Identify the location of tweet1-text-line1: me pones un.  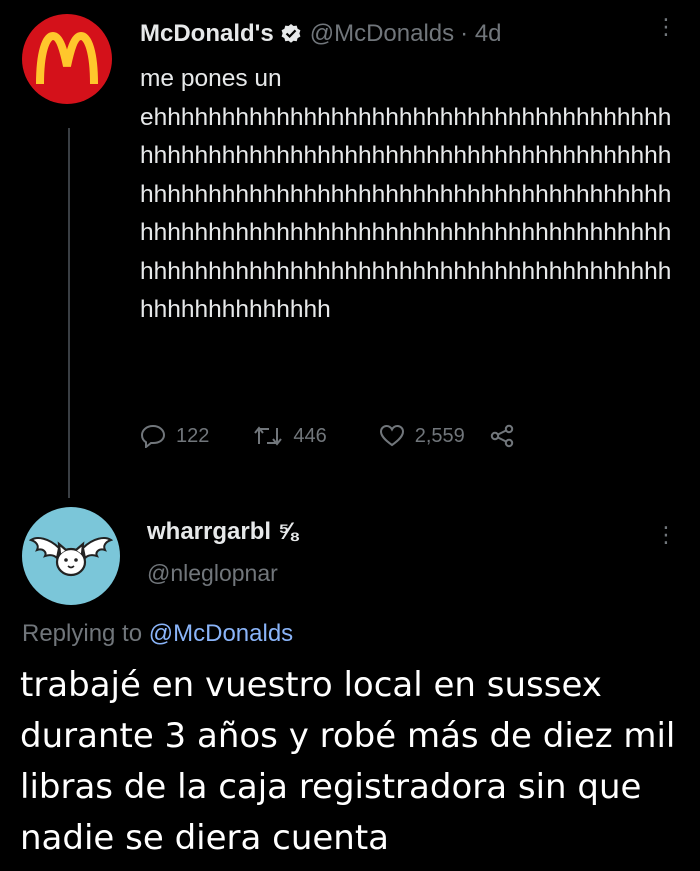
(211, 78).